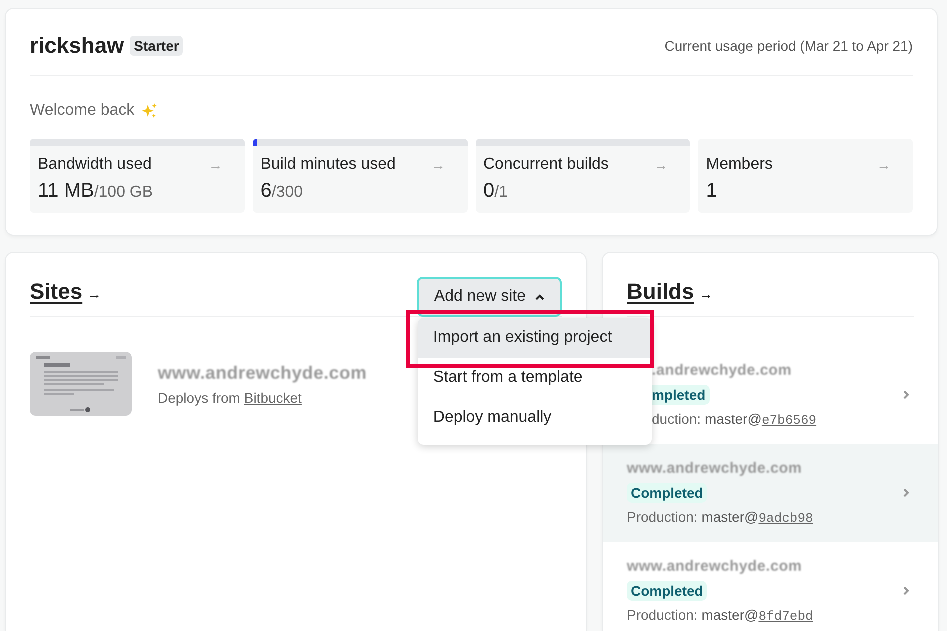  What do you see at coordinates (739, 165) in the screenshot?
I see `card-label: Members` at bounding box center [739, 165].